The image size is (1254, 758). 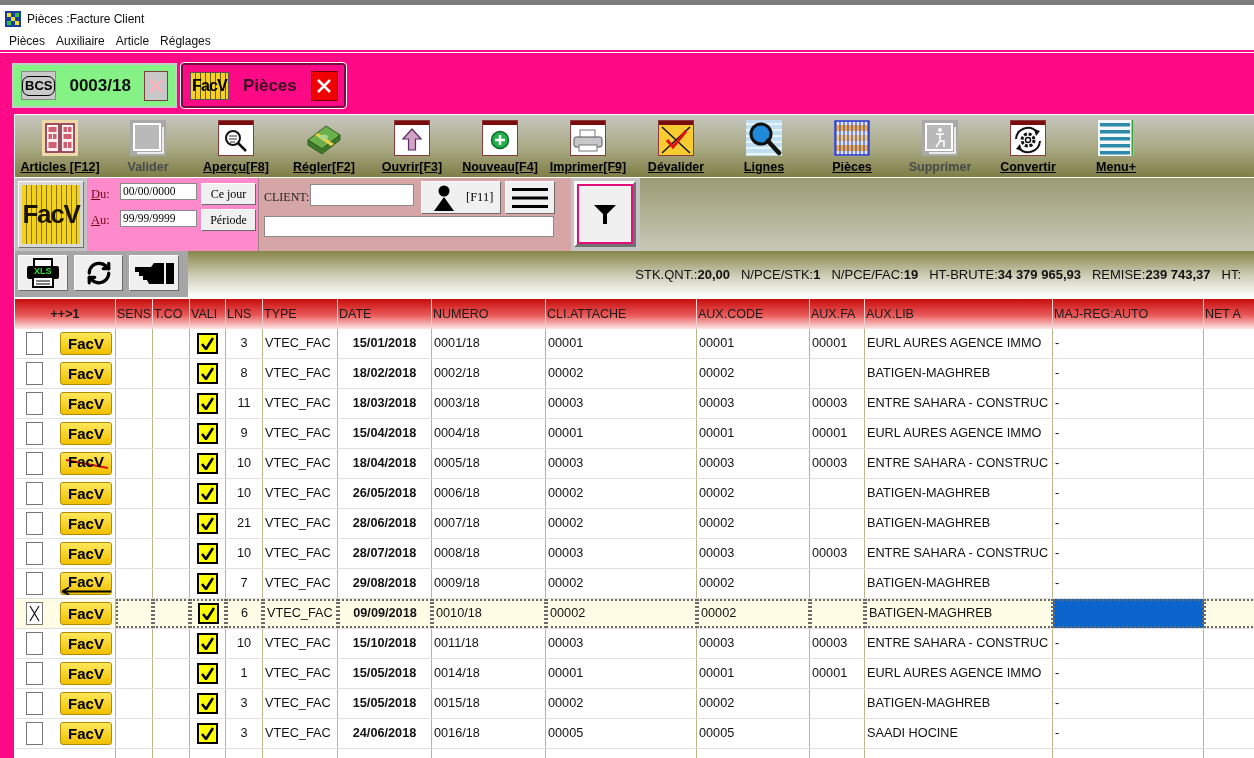 What do you see at coordinates (530, 197) in the screenshot?
I see `list-button` at bounding box center [530, 197].